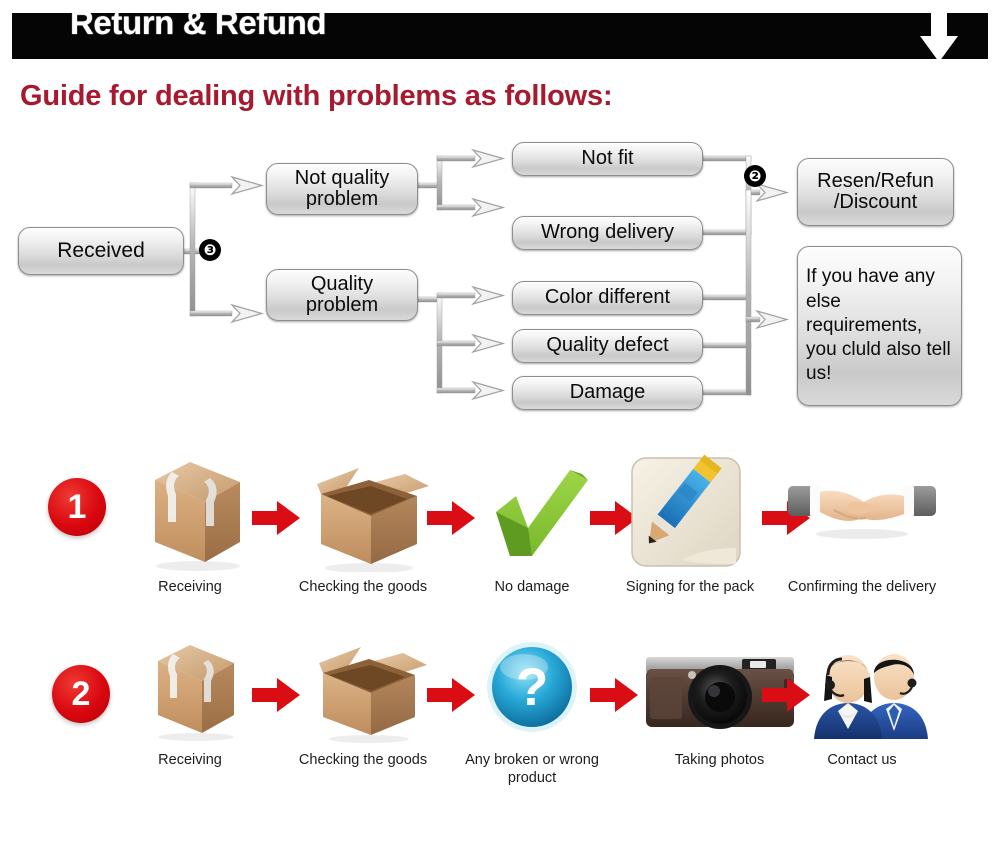 The height and width of the screenshot is (841, 1000). What do you see at coordinates (862, 690) in the screenshot?
I see `support-agents-icon` at bounding box center [862, 690].